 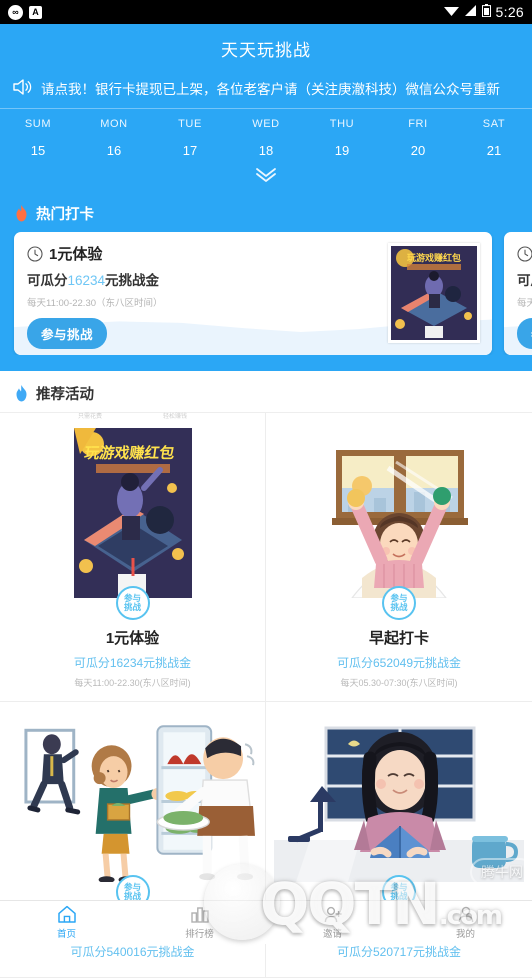 I want to click on app-notification-icon: ∞, so click(x=15, y=12).